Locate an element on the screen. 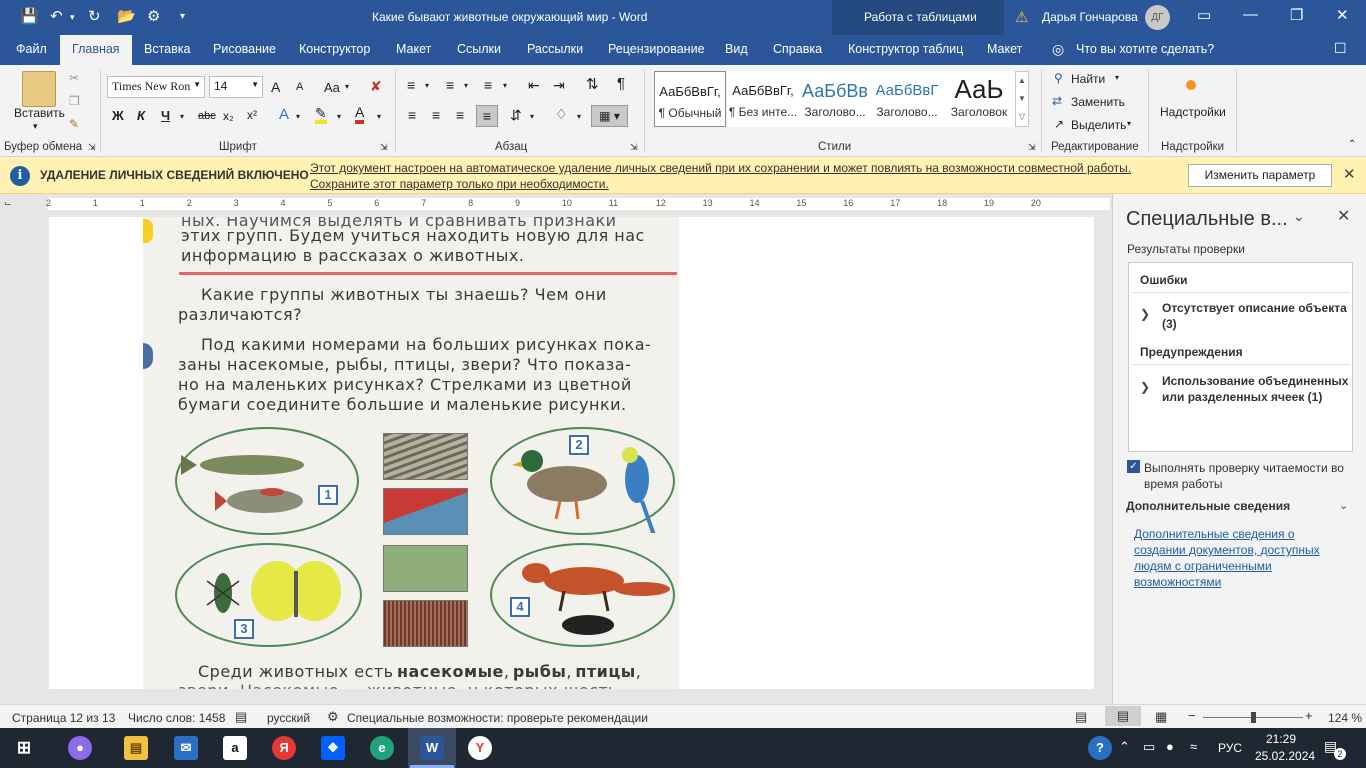  tab-draw: Рисование is located at coordinates (244, 49).